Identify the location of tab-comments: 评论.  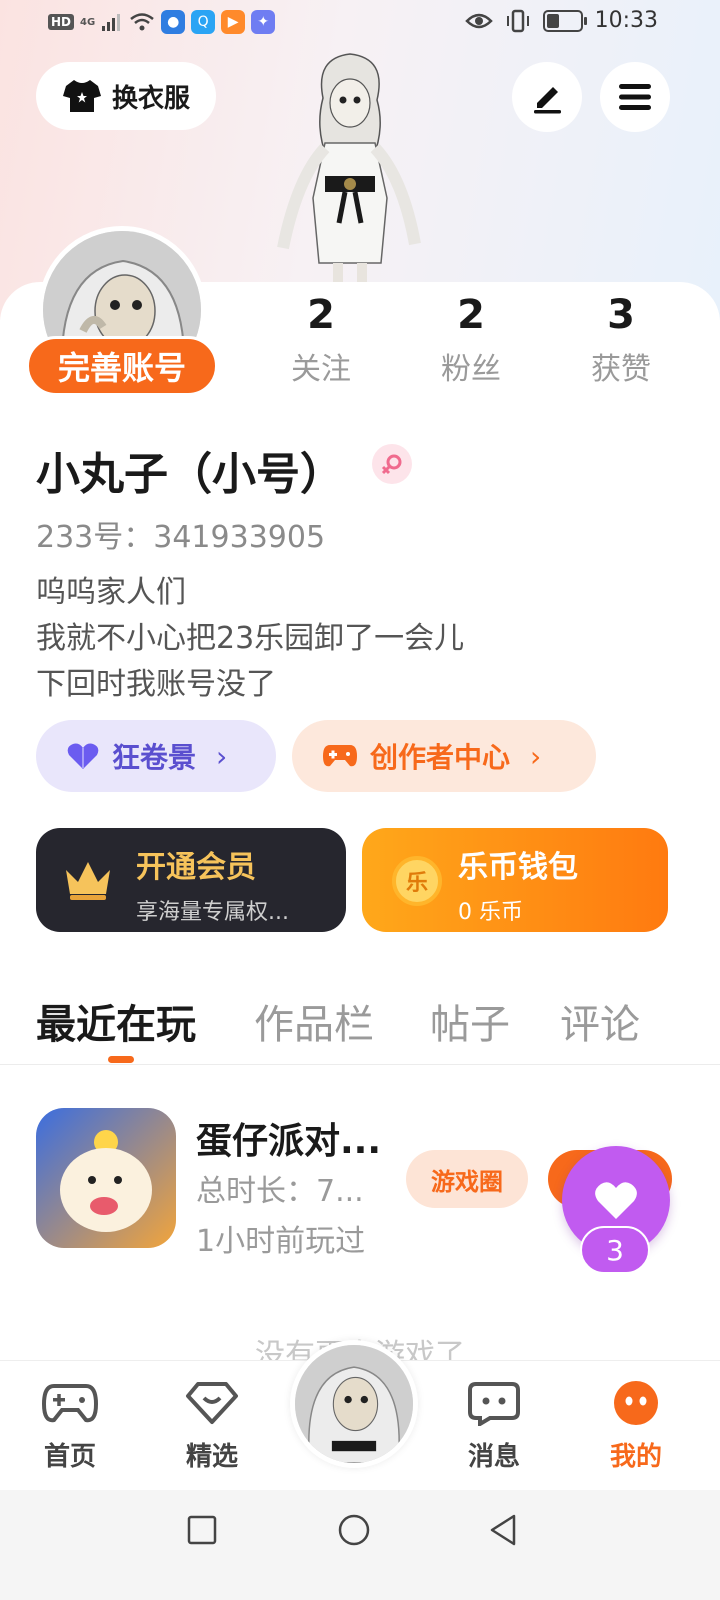
(600, 1021).